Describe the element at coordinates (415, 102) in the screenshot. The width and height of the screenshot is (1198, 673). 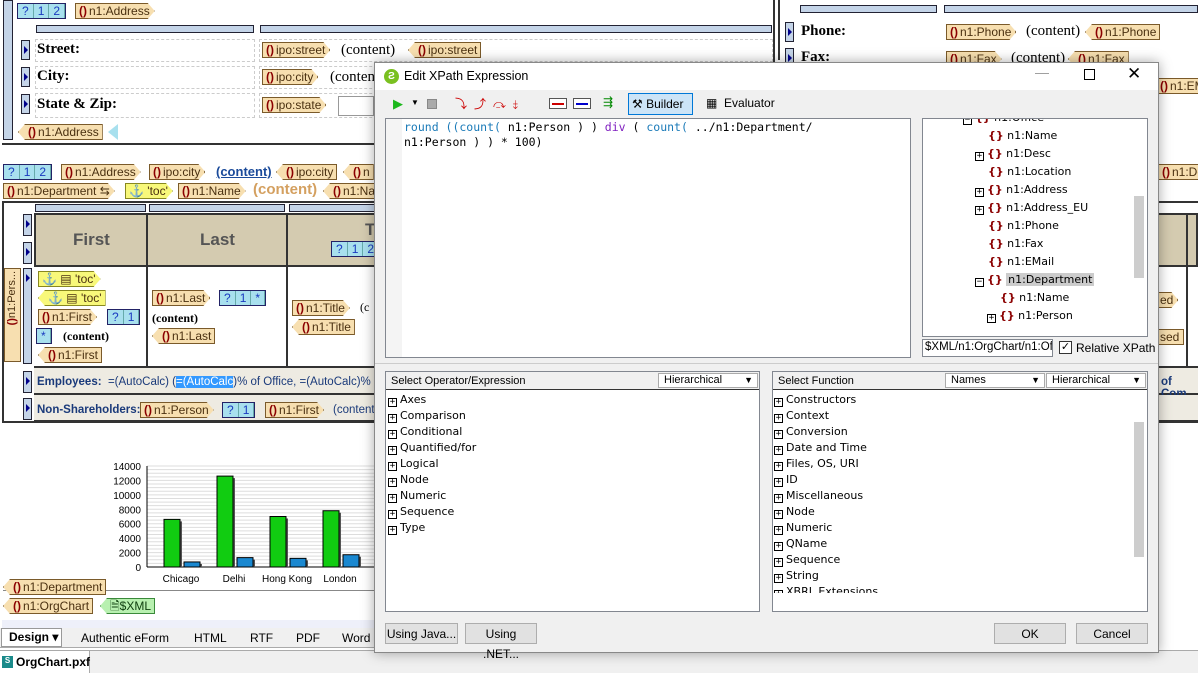
I see `run-dropdown: ▼` at that location.